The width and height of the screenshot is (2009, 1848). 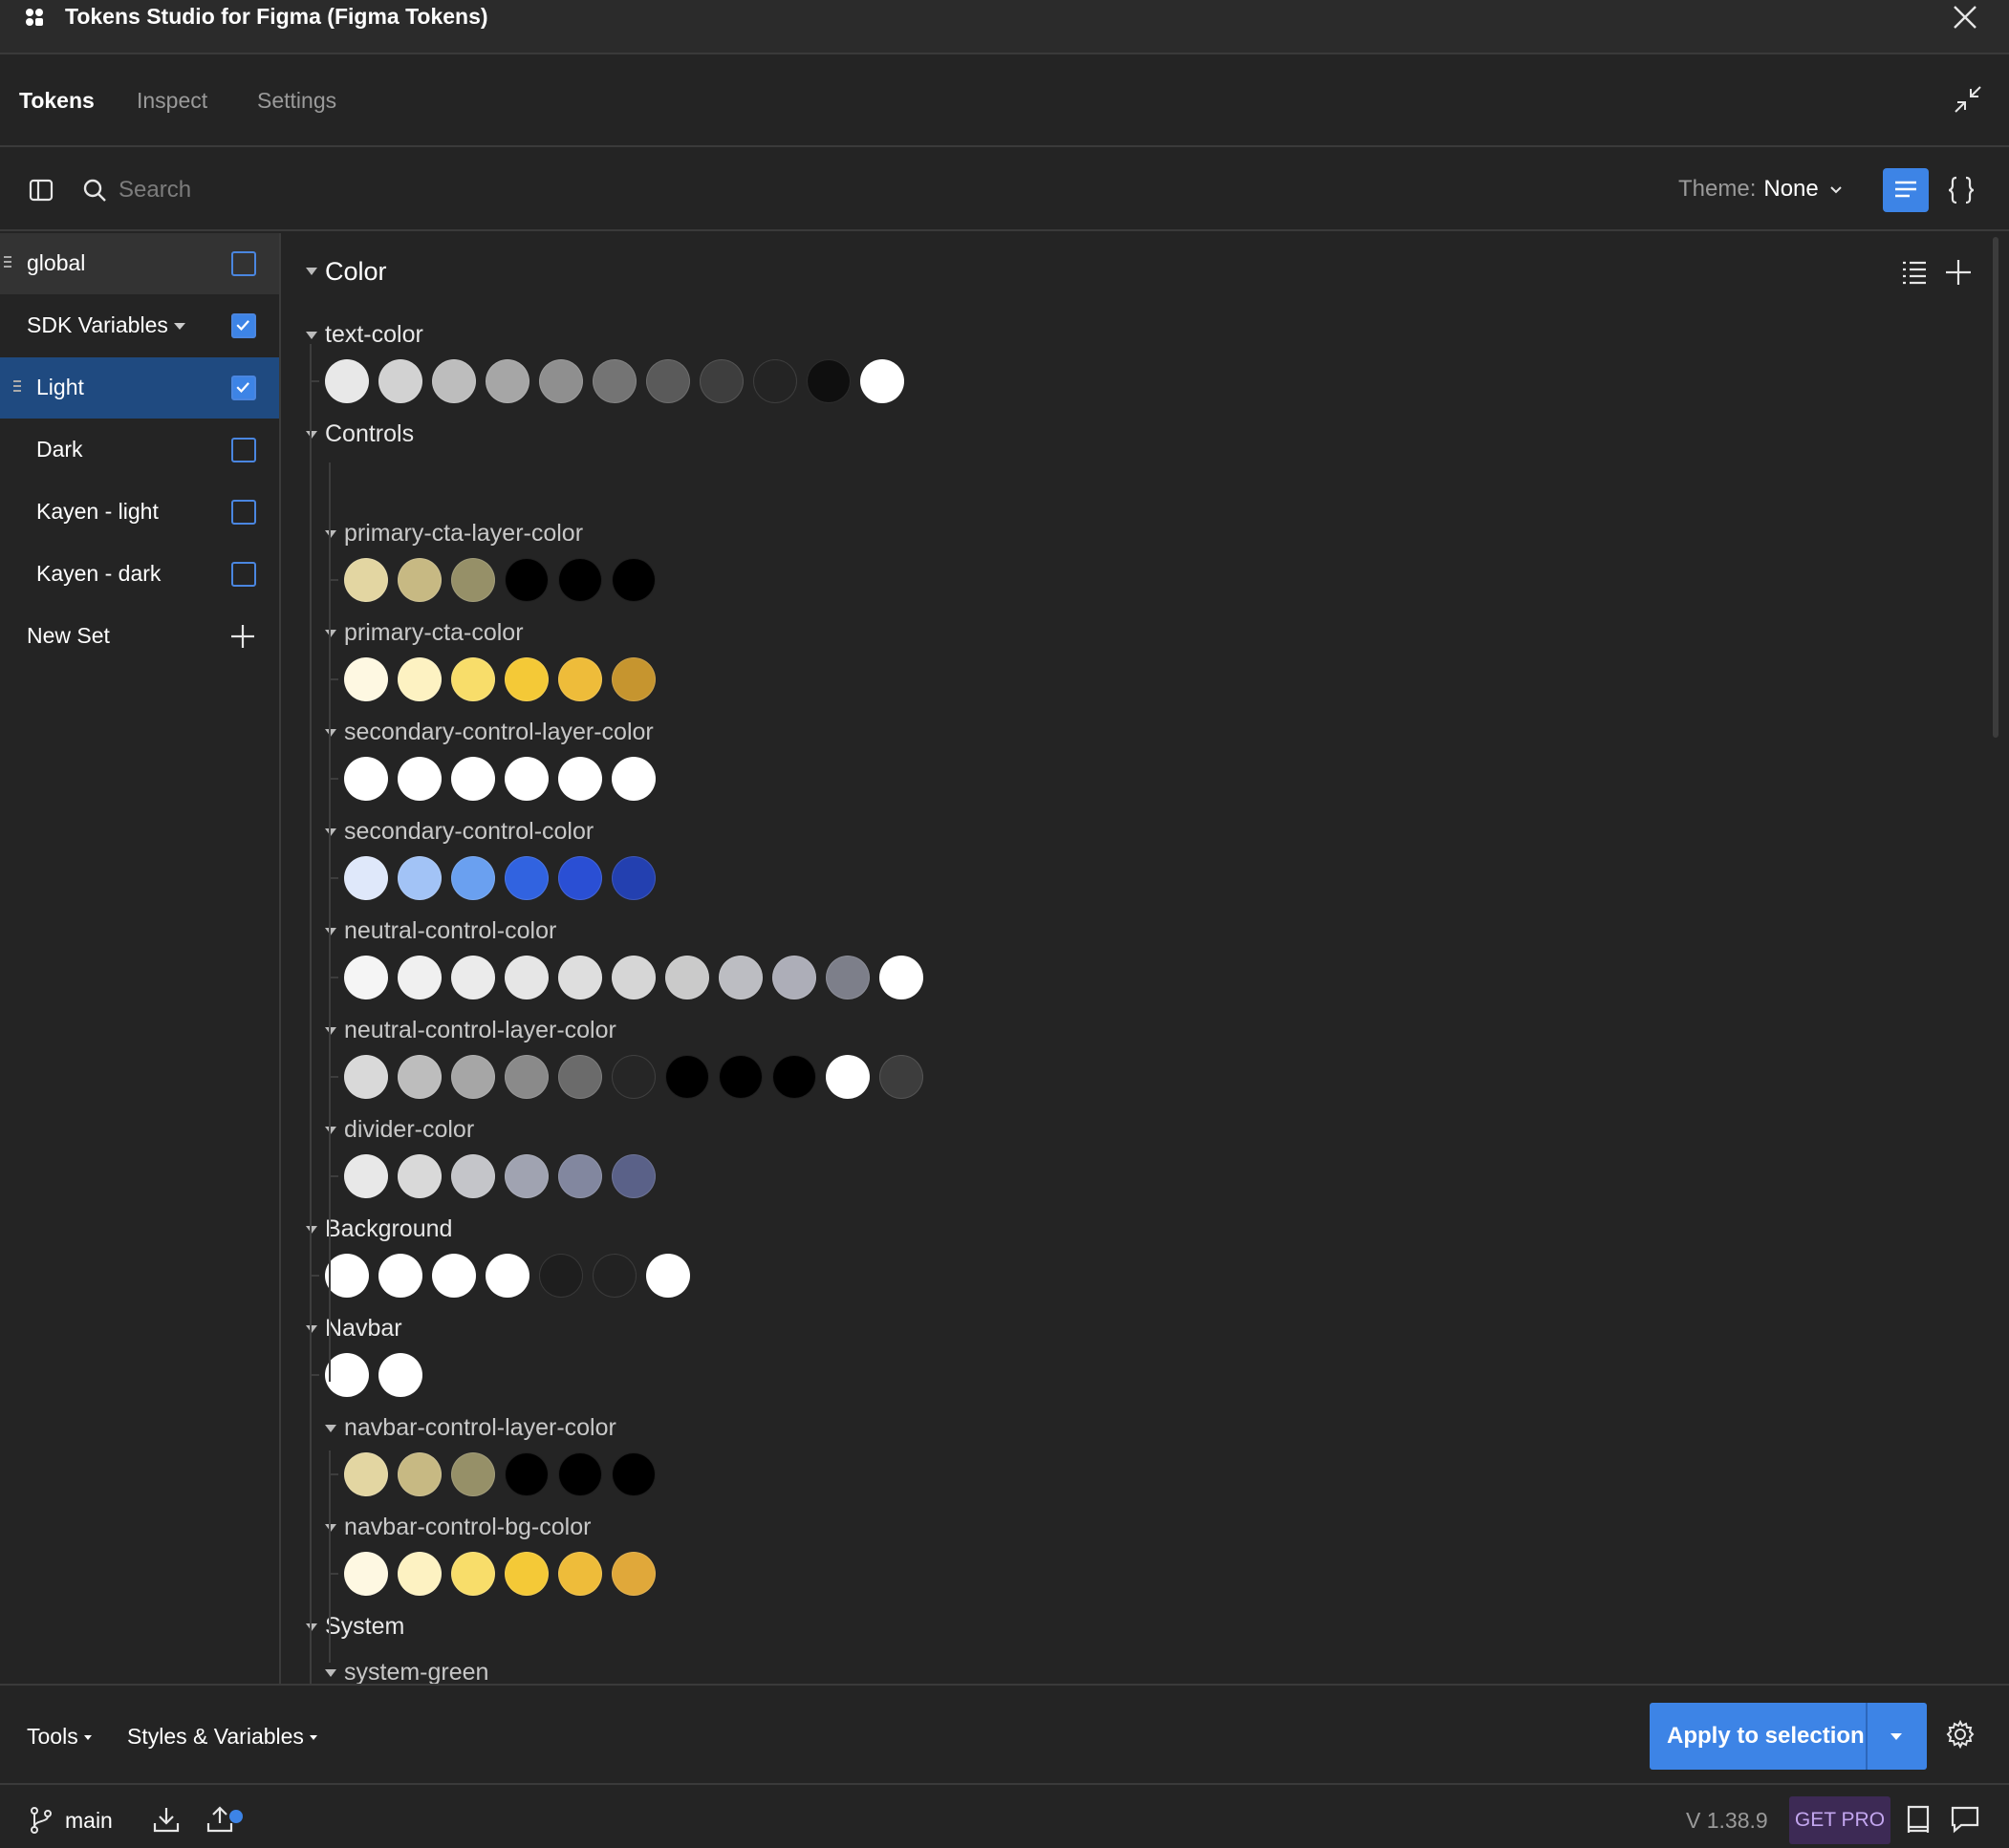 What do you see at coordinates (1918, 1819) in the screenshot?
I see `docs-icon` at bounding box center [1918, 1819].